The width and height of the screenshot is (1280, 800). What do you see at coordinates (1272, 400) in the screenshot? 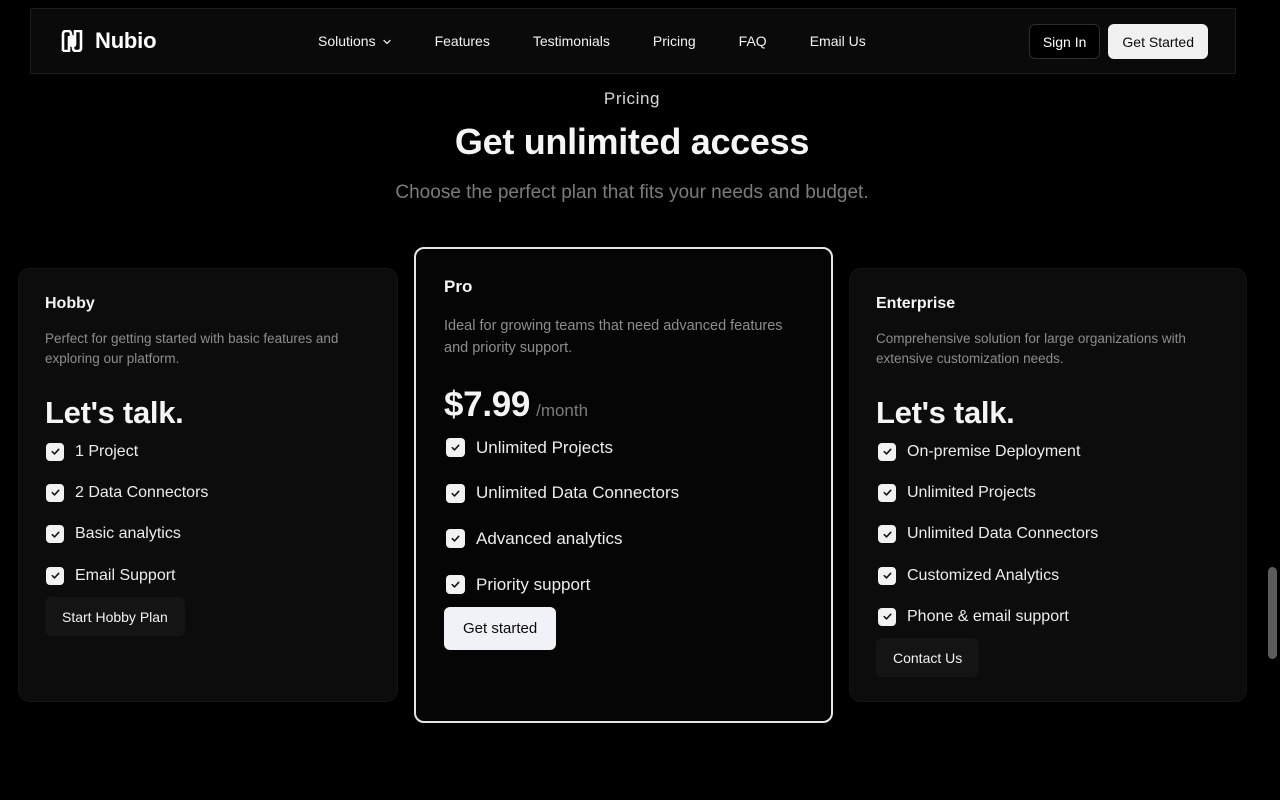
I see `scrollbar-track` at bounding box center [1272, 400].